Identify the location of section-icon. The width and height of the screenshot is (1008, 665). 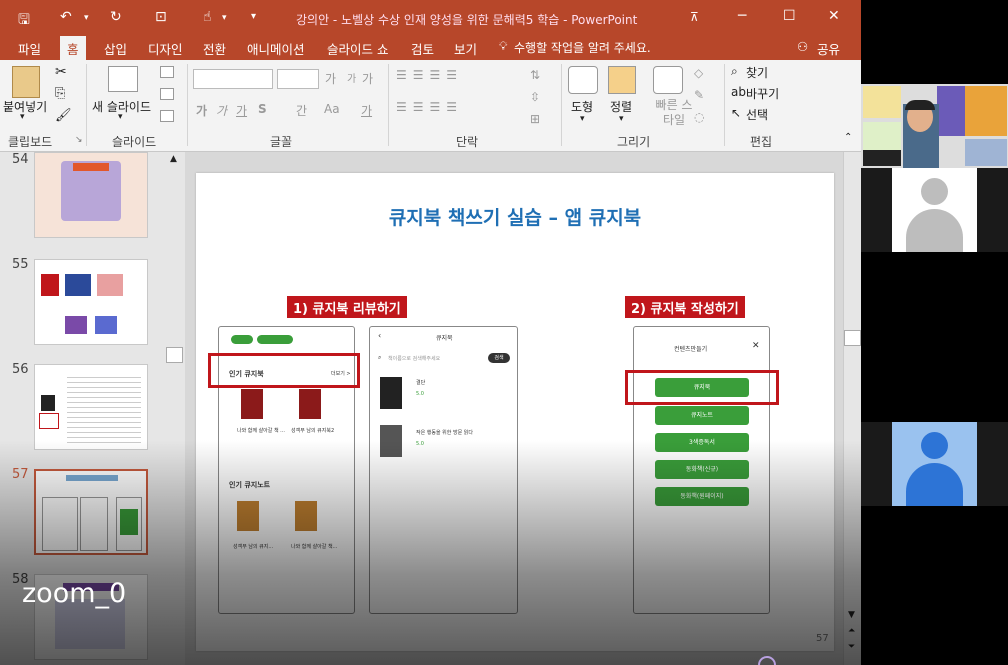
(167, 116).